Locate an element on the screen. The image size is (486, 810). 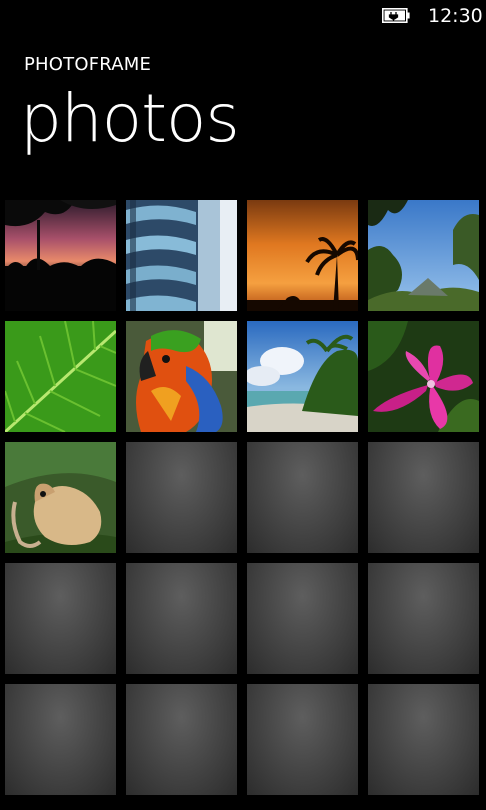
photo-tile-beach-palms is located at coordinates (302, 376).